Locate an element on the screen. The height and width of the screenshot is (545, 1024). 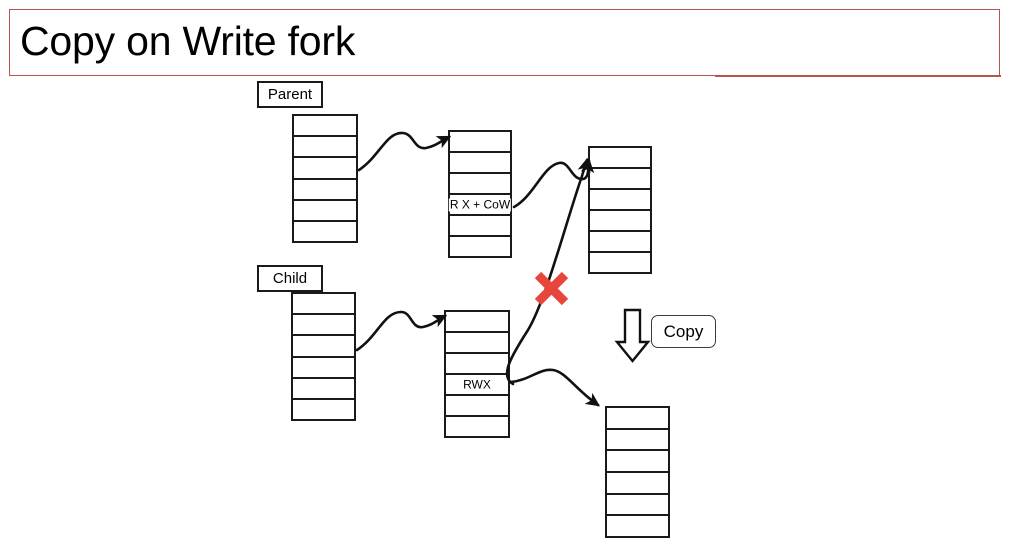
arrow-parent-virtual-to-physical is located at coordinates (404, 151).